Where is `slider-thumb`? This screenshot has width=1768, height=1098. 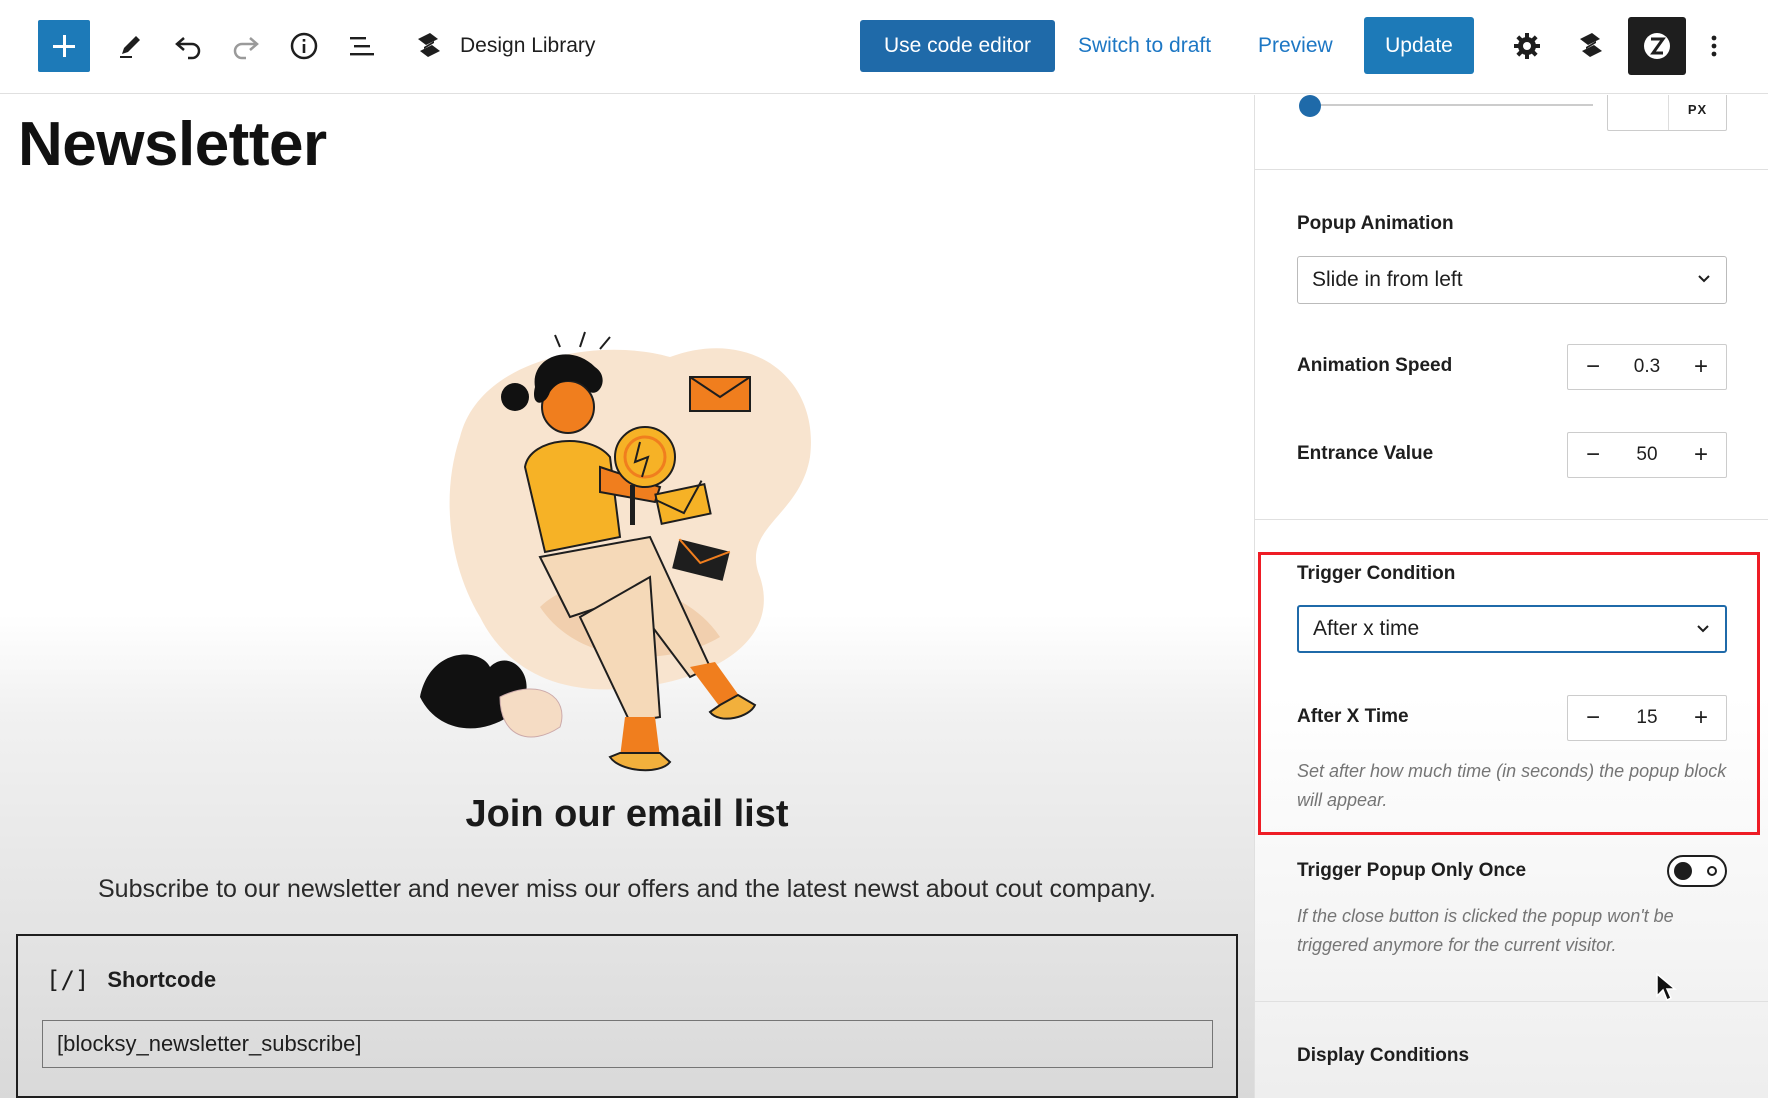
slider-thumb is located at coordinates (1310, 106).